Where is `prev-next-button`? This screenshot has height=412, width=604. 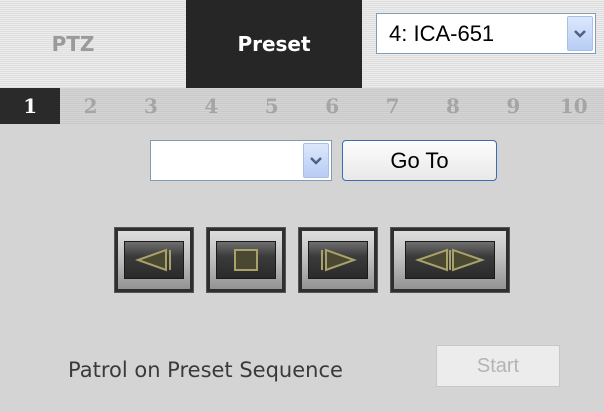 prev-next-button is located at coordinates (450, 260).